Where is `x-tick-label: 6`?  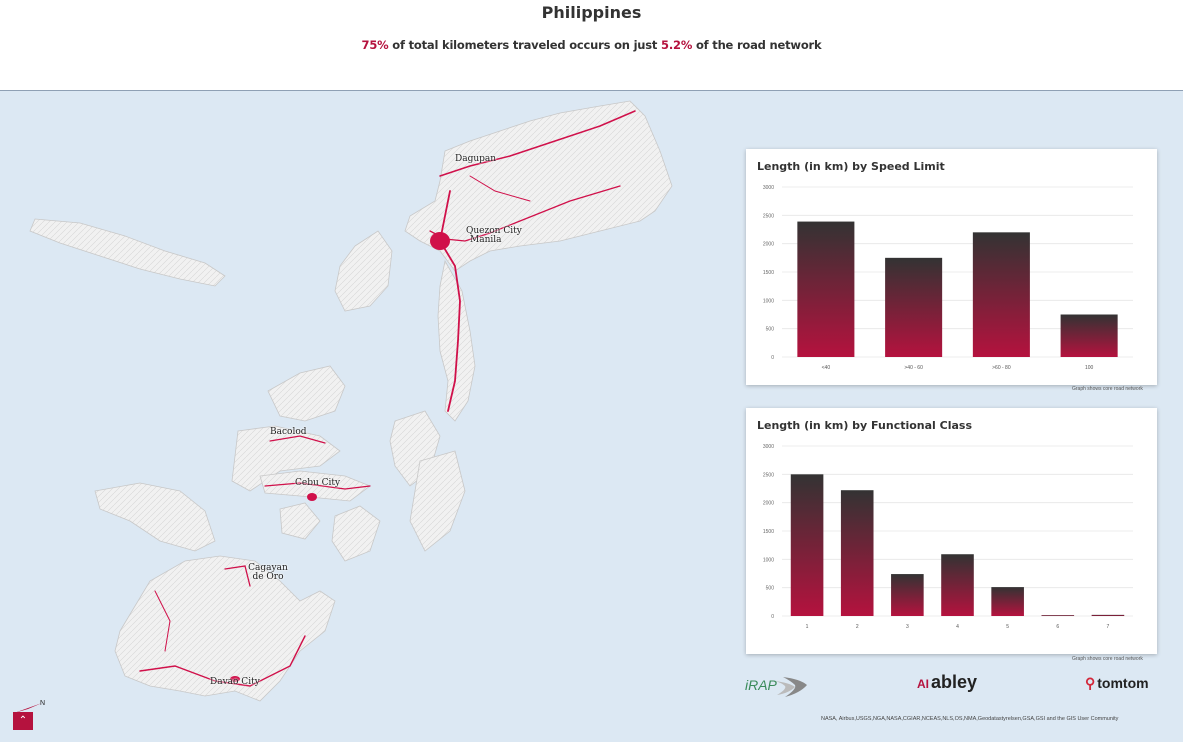 x-tick-label: 6 is located at coordinates (1057, 627).